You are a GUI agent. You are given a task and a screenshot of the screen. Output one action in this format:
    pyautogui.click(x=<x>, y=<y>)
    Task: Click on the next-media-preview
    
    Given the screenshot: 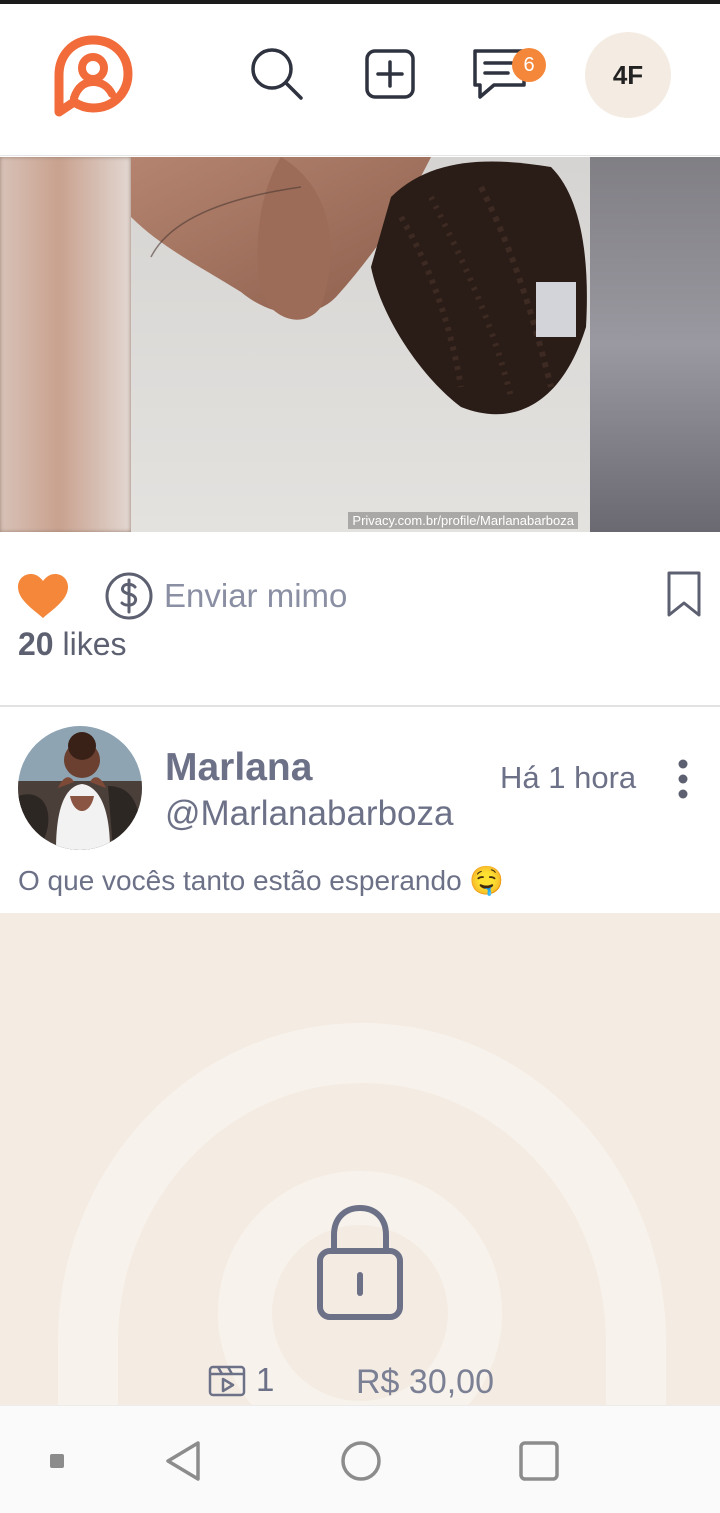 What is the action you would take?
    pyautogui.click(x=655, y=344)
    